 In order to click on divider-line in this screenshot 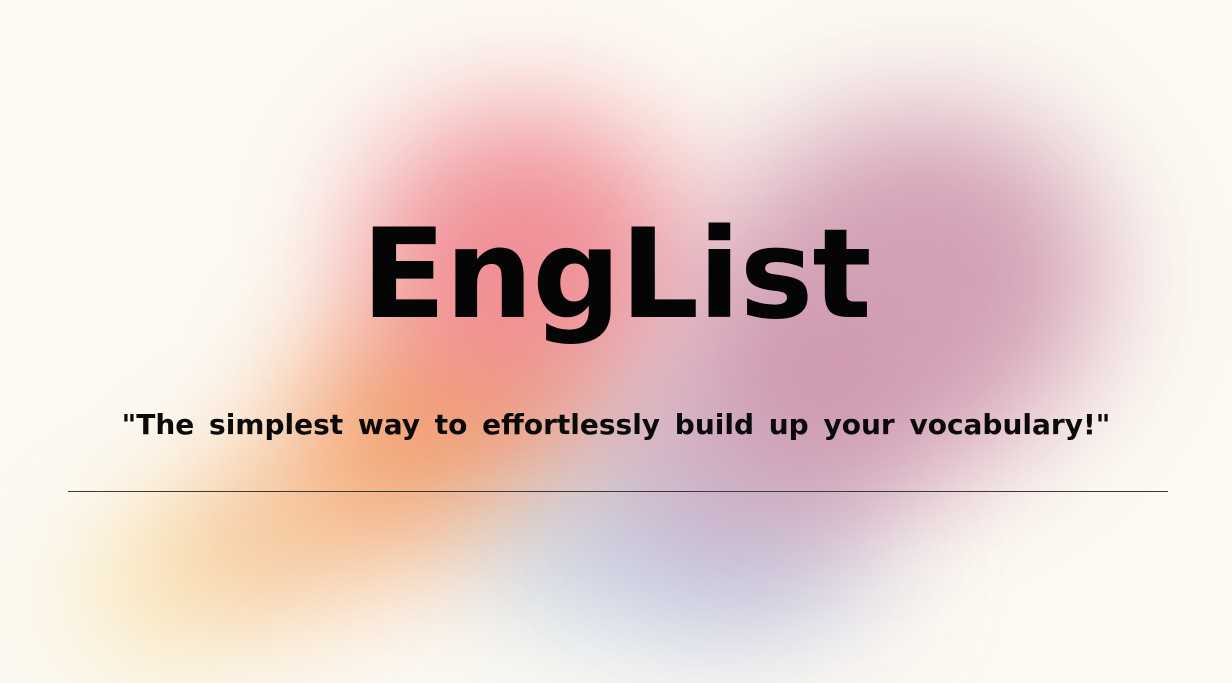, I will do `click(618, 491)`.